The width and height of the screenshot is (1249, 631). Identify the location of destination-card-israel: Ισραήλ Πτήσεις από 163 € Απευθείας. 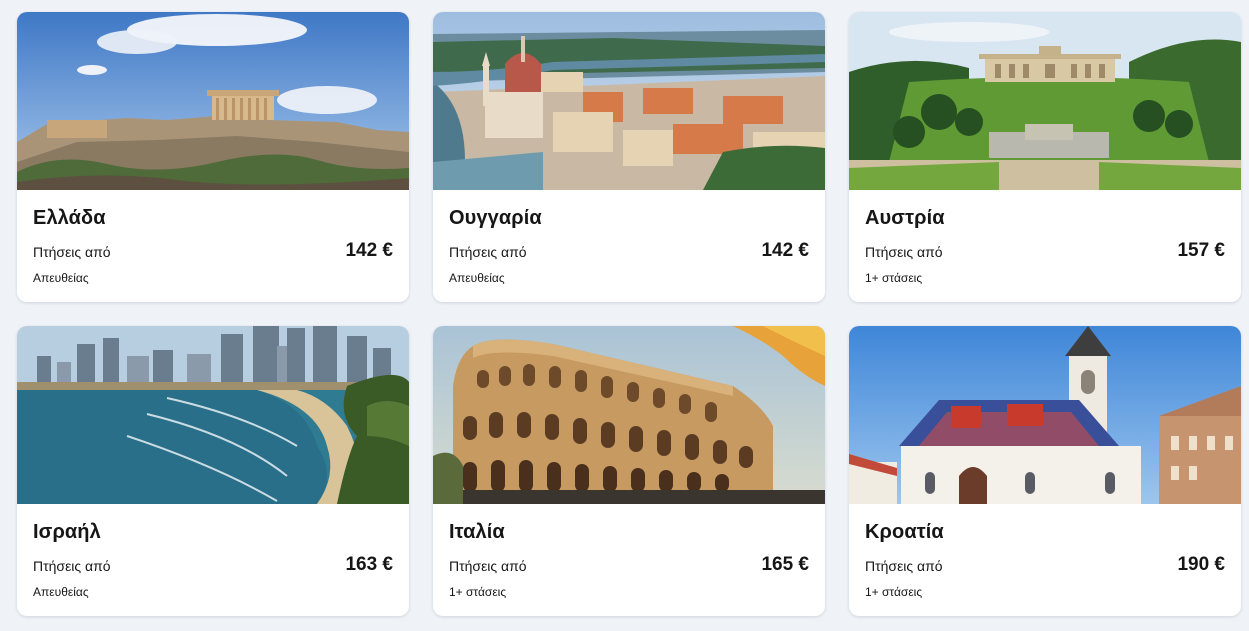
(213, 471).